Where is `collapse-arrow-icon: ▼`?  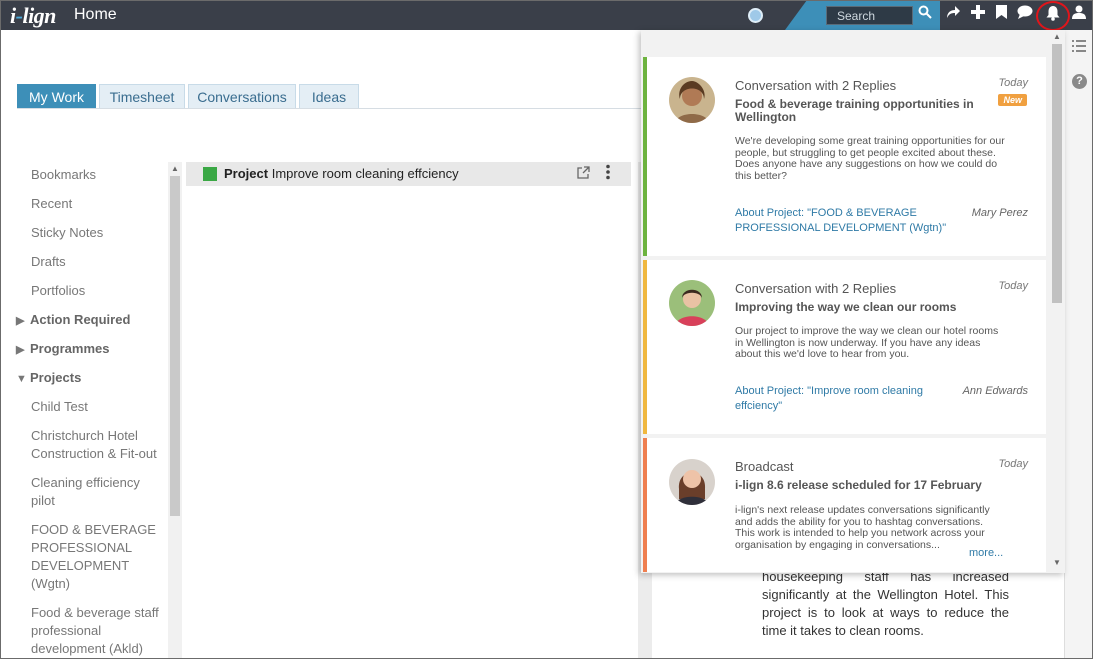 collapse-arrow-icon: ▼ is located at coordinates (21, 379).